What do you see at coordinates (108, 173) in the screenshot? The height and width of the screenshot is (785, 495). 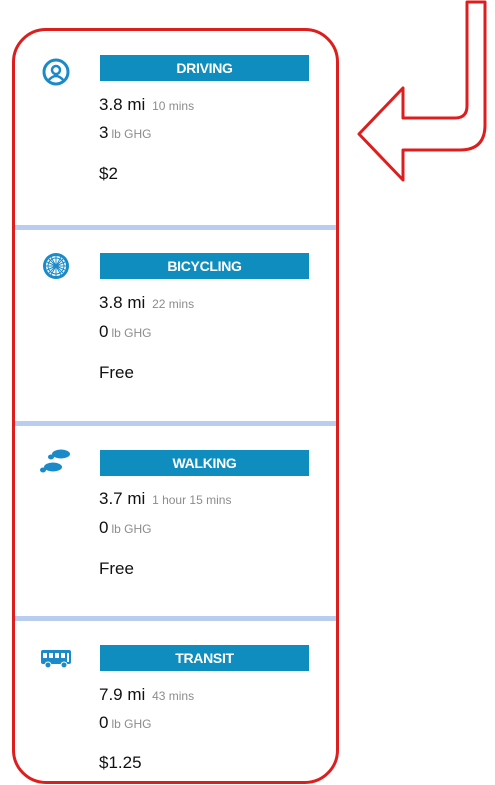 I see `mode-driving-cost: $2` at bounding box center [108, 173].